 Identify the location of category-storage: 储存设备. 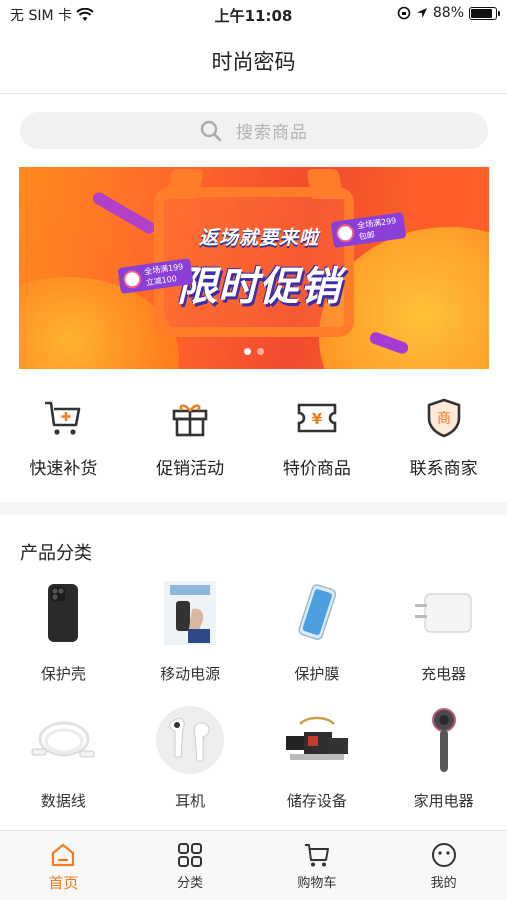
(317, 768).